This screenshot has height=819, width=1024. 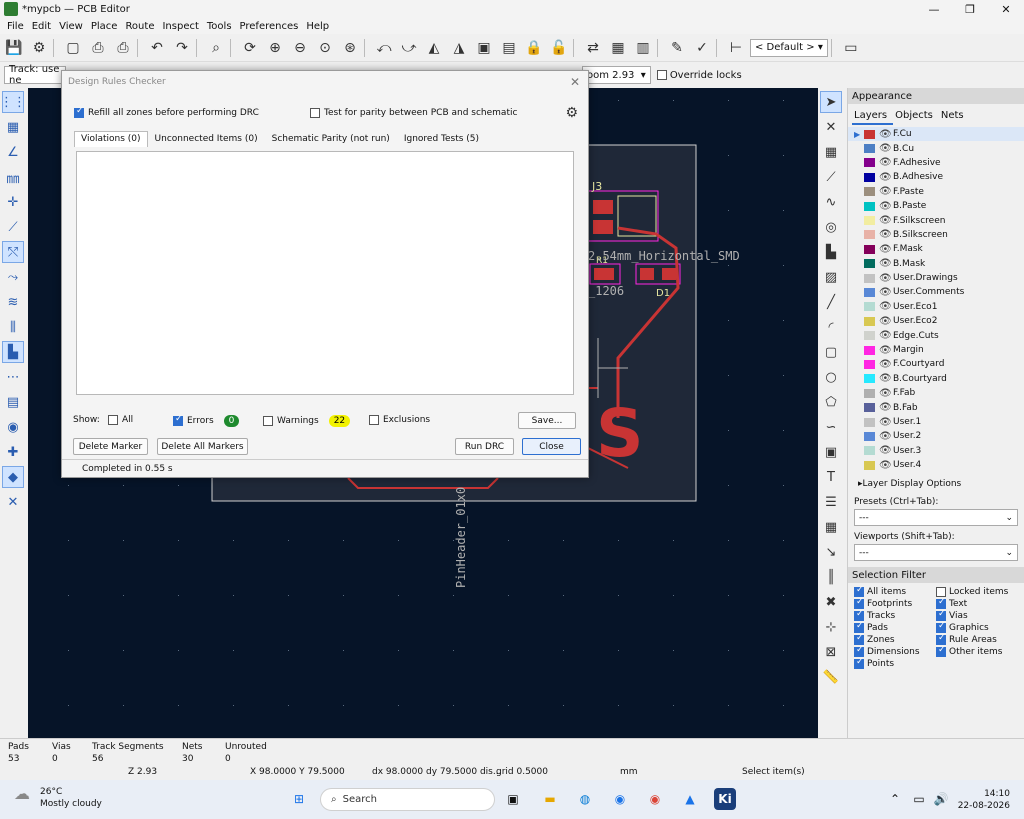 What do you see at coordinates (851, 48) in the screenshot?
I see `scripting-console-icon: ▭` at bounding box center [851, 48].